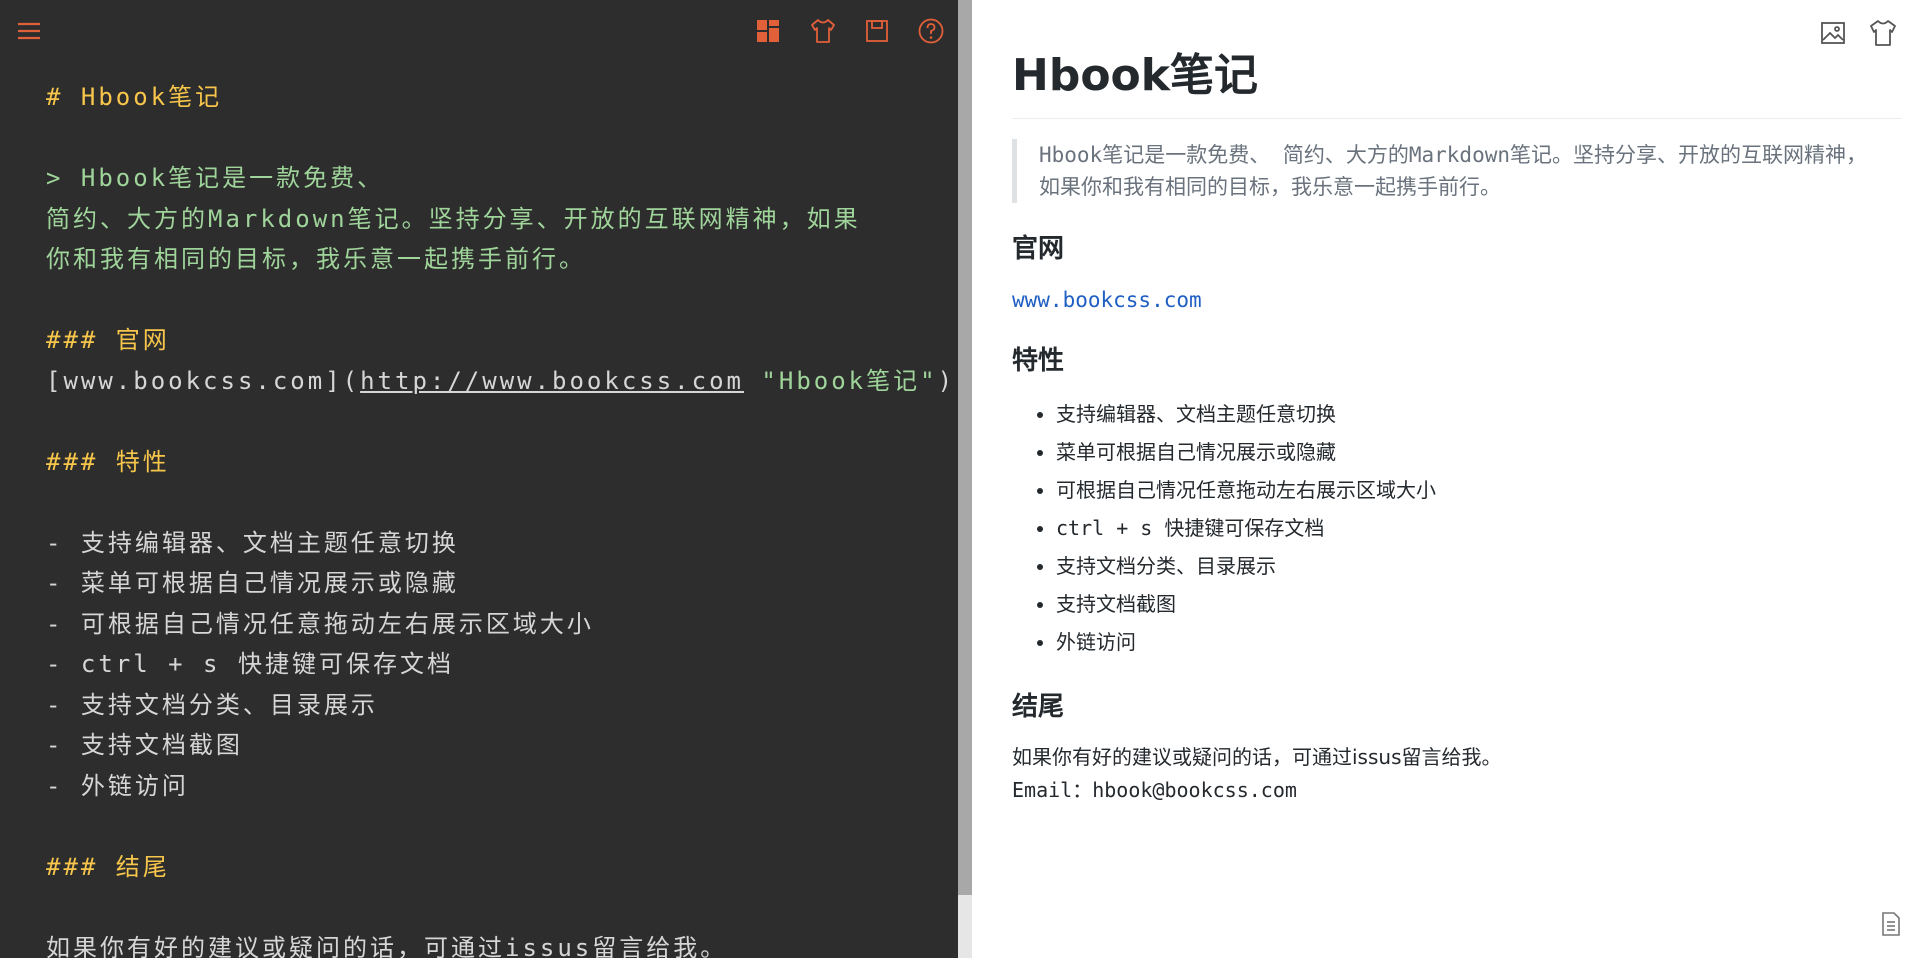  Describe the element at coordinates (1479, 452) in the screenshot. I see `list-item: 菜单可根据自己情况展示或隐藏` at that location.